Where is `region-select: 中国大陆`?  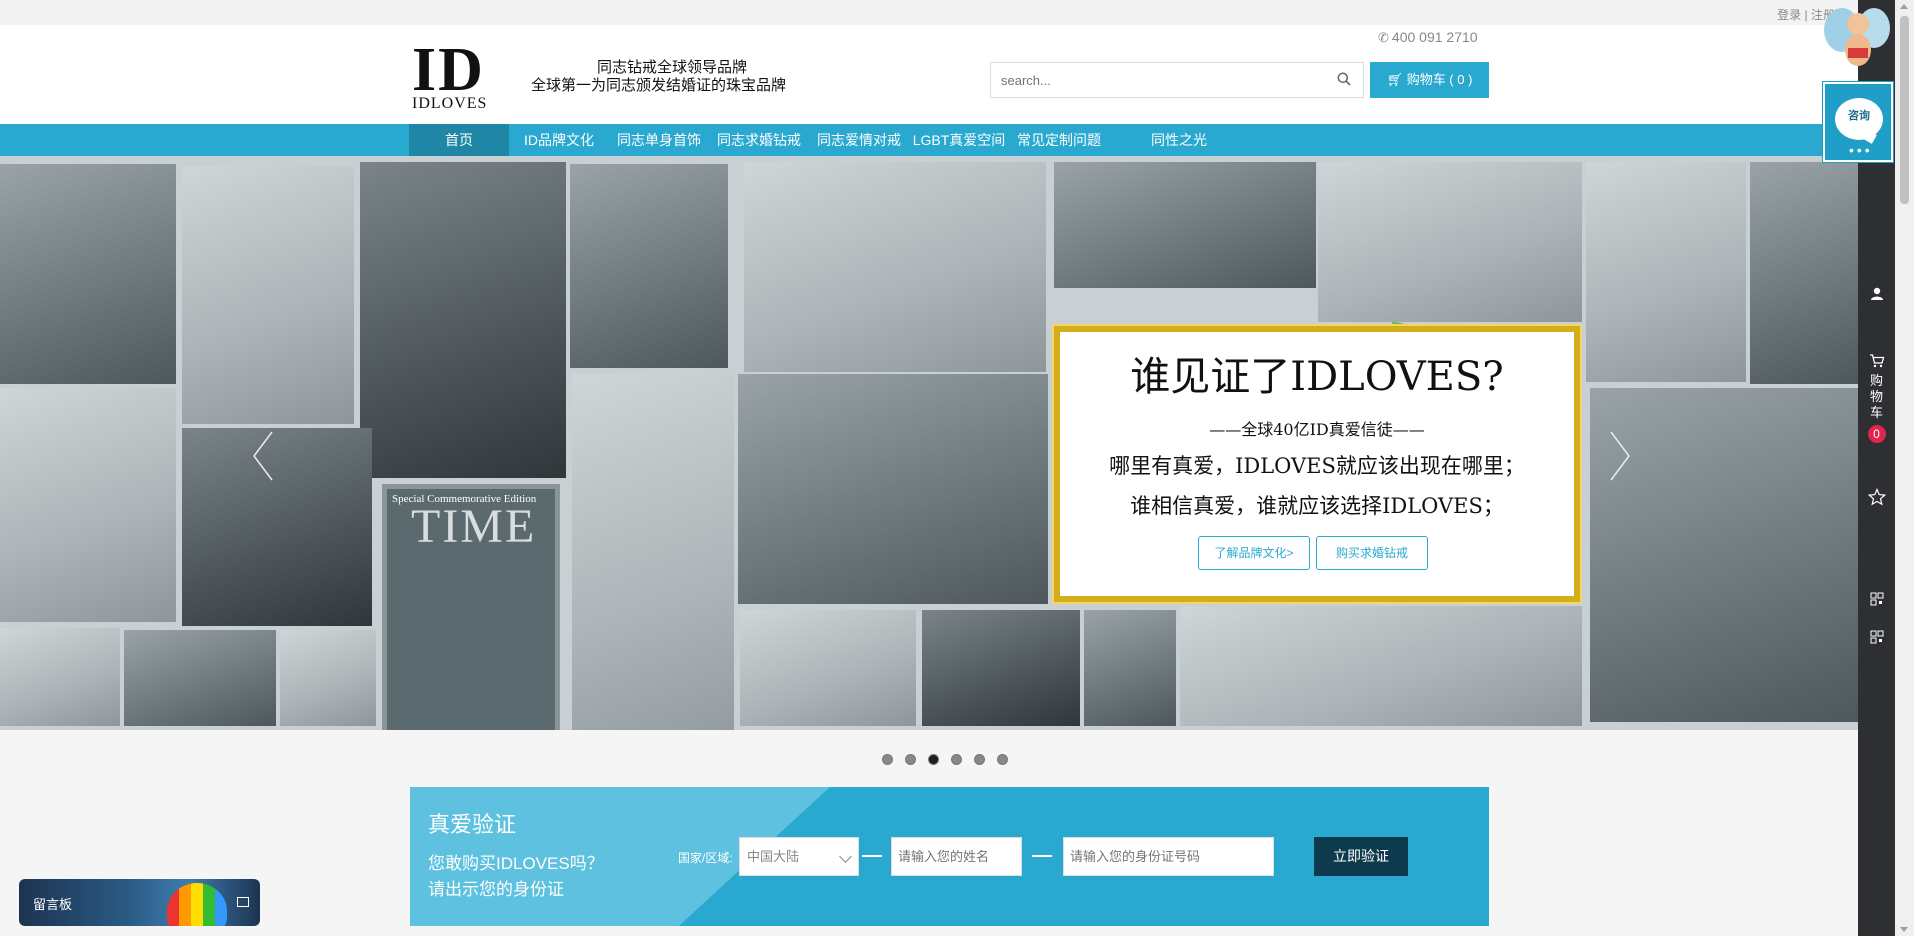
region-select: 中国大陆 is located at coordinates (799, 856).